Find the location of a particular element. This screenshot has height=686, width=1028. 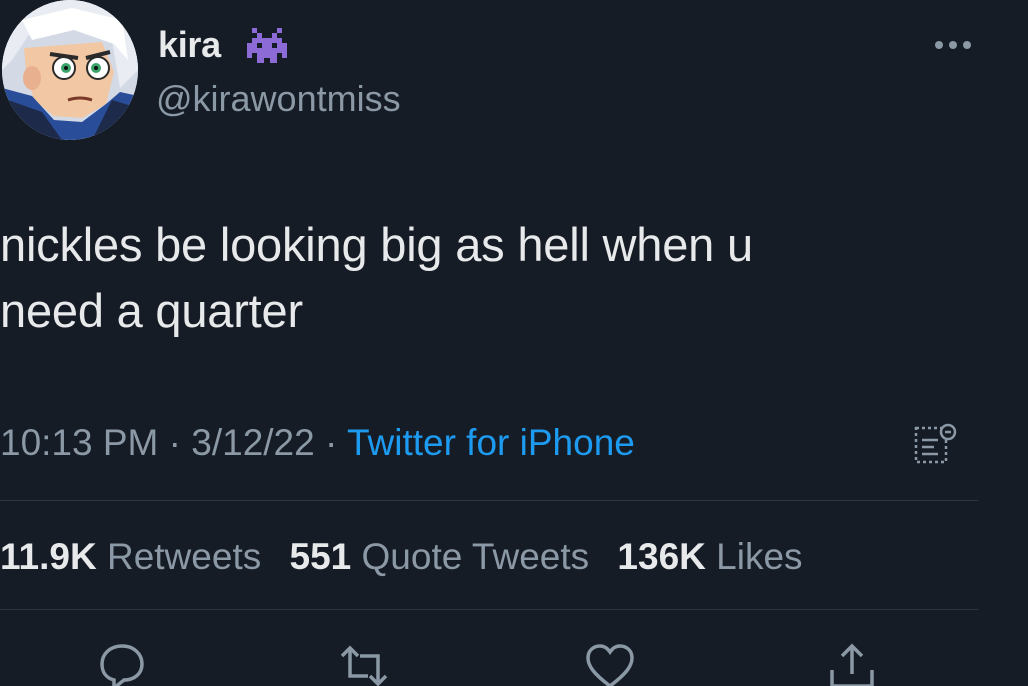

retweets-label: Retweets is located at coordinates (184, 556).